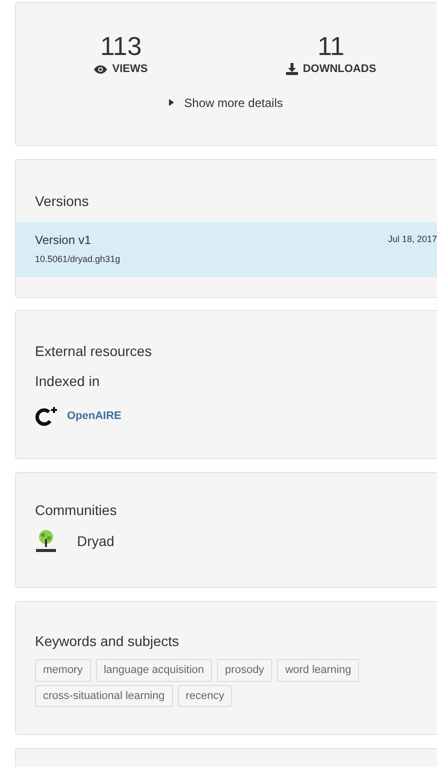 The width and height of the screenshot is (437, 767). I want to click on doi-text: 10.5061/dryad.gh31g, so click(78, 259).